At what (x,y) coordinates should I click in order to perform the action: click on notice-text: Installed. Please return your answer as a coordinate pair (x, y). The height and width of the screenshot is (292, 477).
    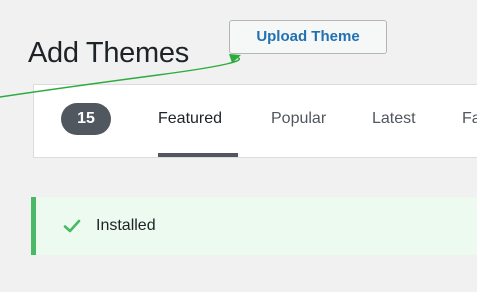
    Looking at the image, I should click on (126, 225).